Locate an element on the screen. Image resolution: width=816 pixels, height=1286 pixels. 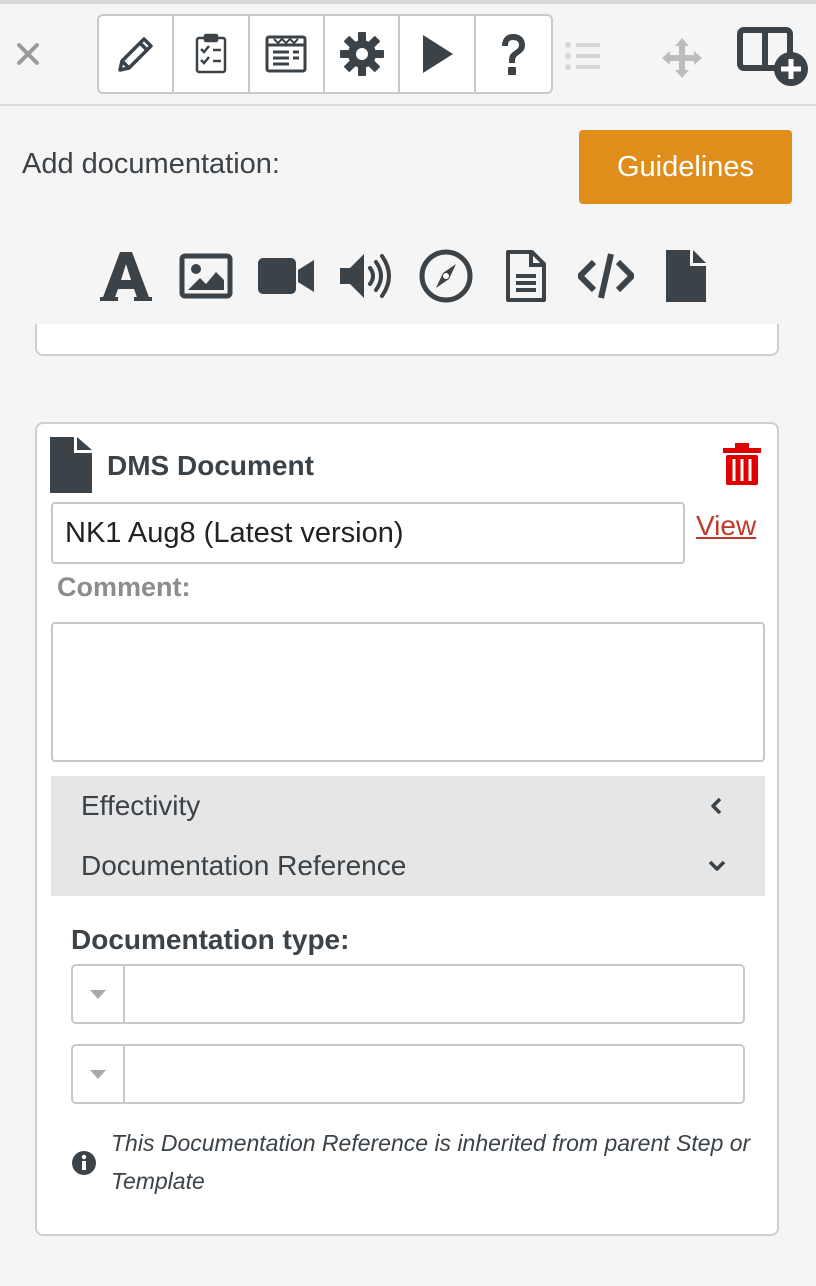
code-icon is located at coordinates (606, 276).